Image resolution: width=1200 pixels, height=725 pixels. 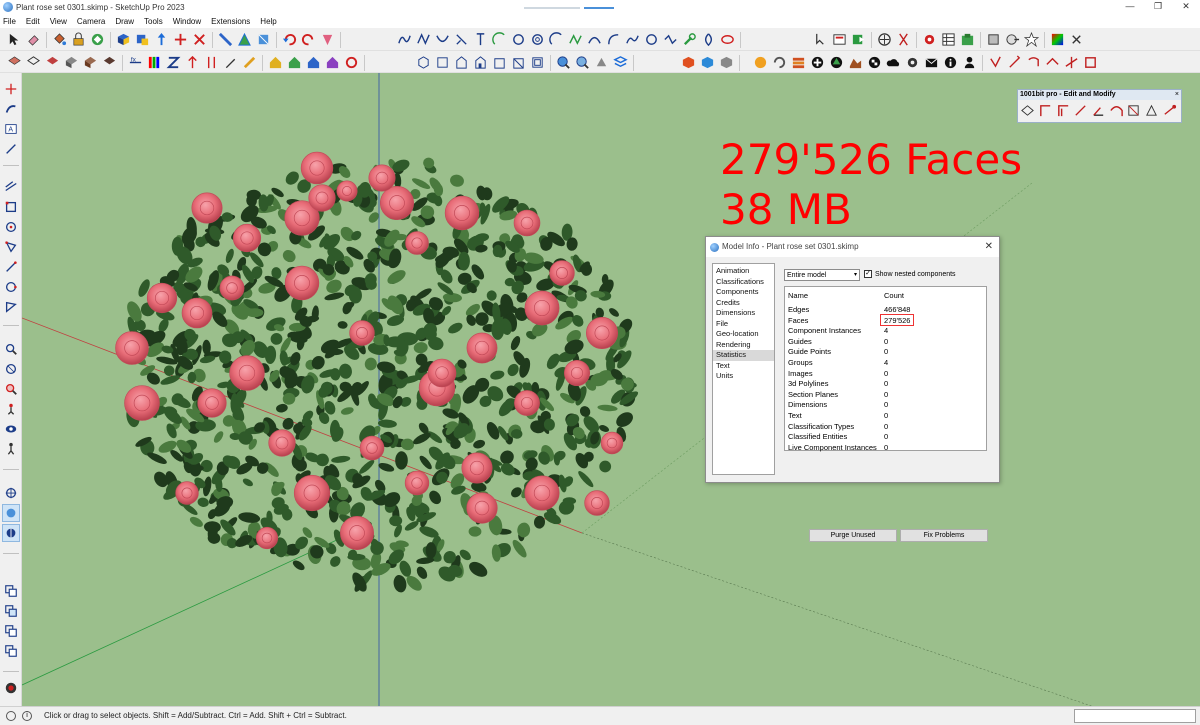 I want to click on measurements-box, so click(x=1135, y=716).